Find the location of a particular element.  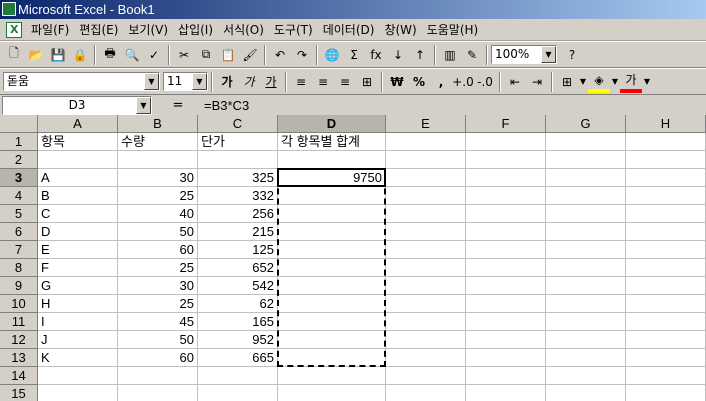

row-header-5: 5 is located at coordinates (19, 214).